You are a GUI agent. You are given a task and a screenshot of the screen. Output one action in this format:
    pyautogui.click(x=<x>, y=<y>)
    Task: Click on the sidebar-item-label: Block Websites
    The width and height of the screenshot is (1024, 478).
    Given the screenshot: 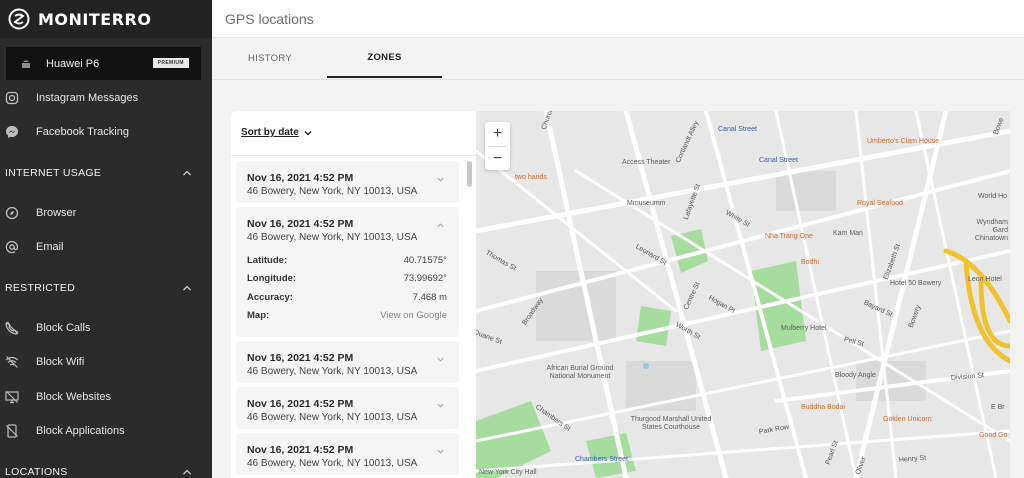 What is the action you would take?
    pyautogui.click(x=73, y=397)
    